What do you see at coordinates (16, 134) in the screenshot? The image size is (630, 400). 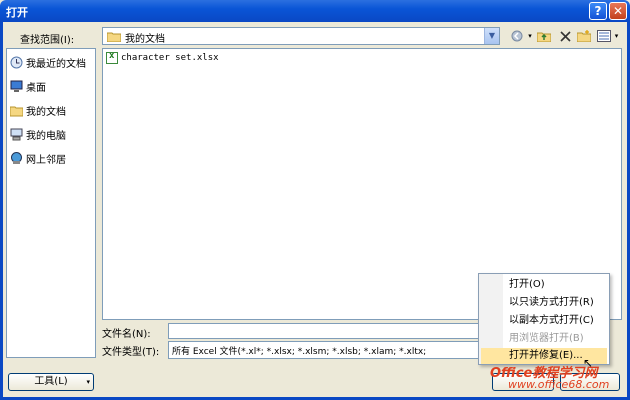 I see `my-computer-icon` at bounding box center [16, 134].